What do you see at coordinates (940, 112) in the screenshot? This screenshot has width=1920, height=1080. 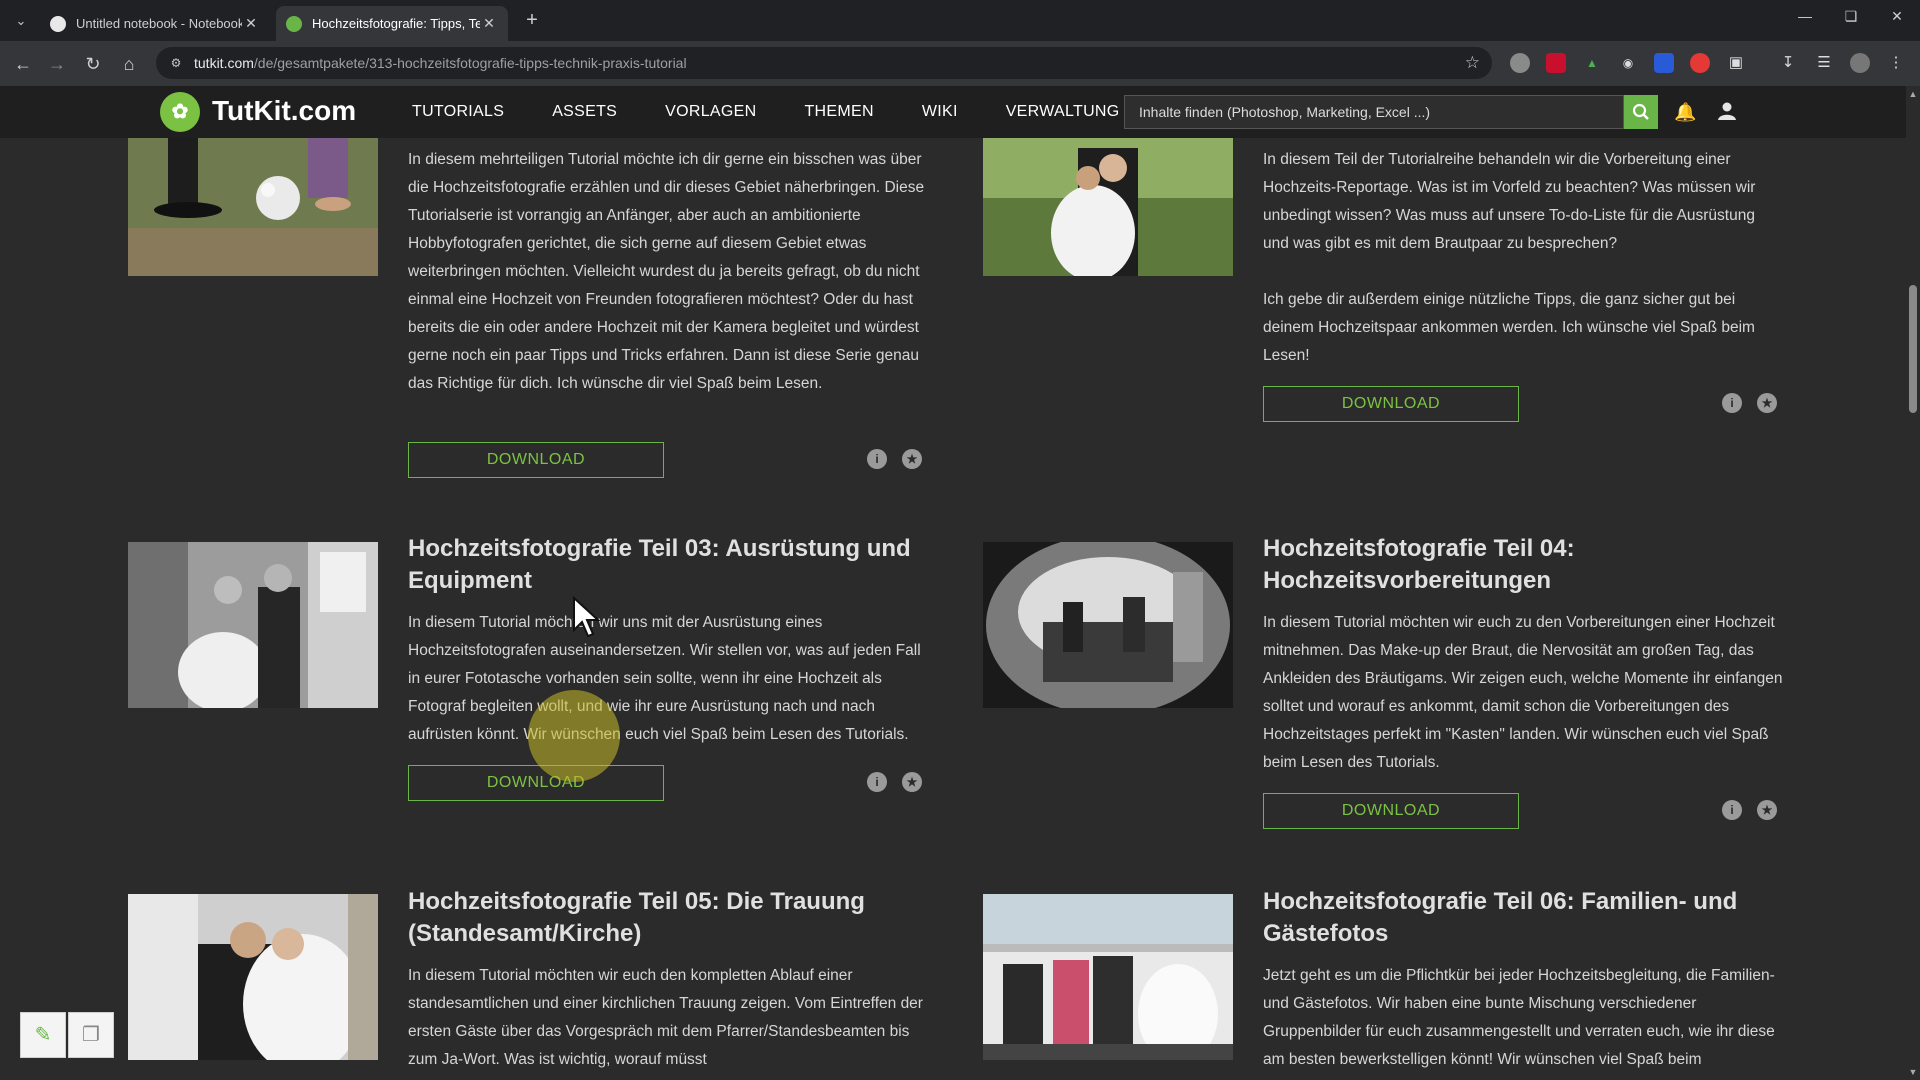 I see `nav-wiki: WIKI` at bounding box center [940, 112].